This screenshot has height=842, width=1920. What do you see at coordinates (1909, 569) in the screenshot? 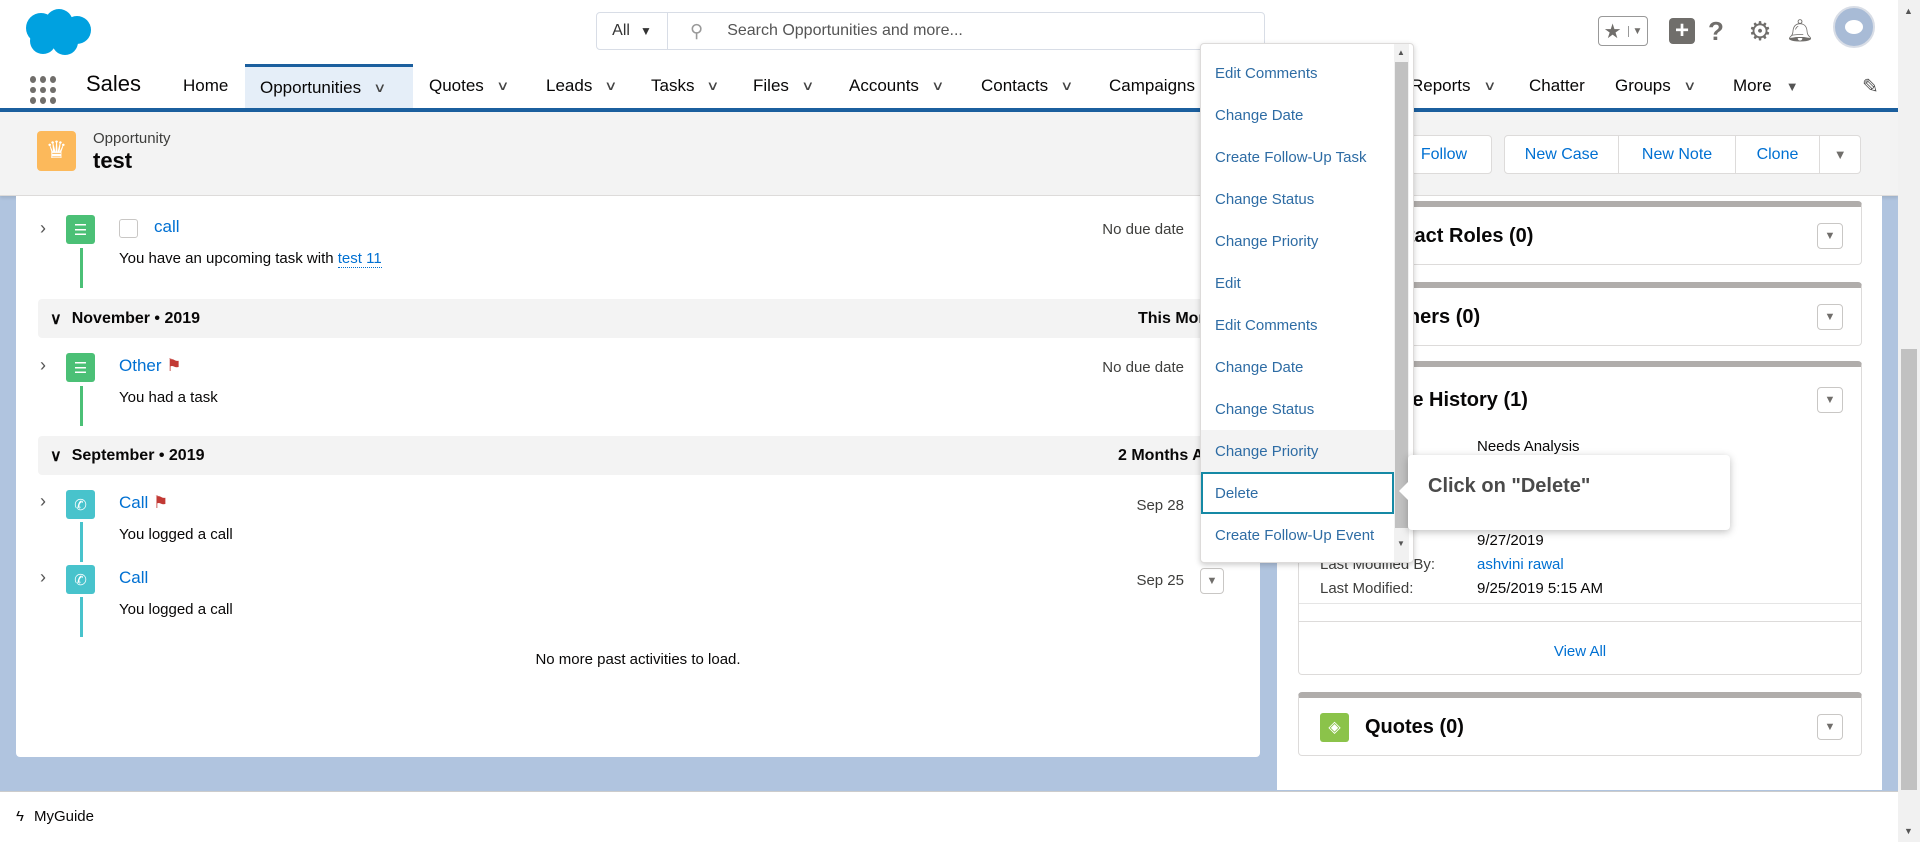
I see `scrollbar-thumb` at bounding box center [1909, 569].